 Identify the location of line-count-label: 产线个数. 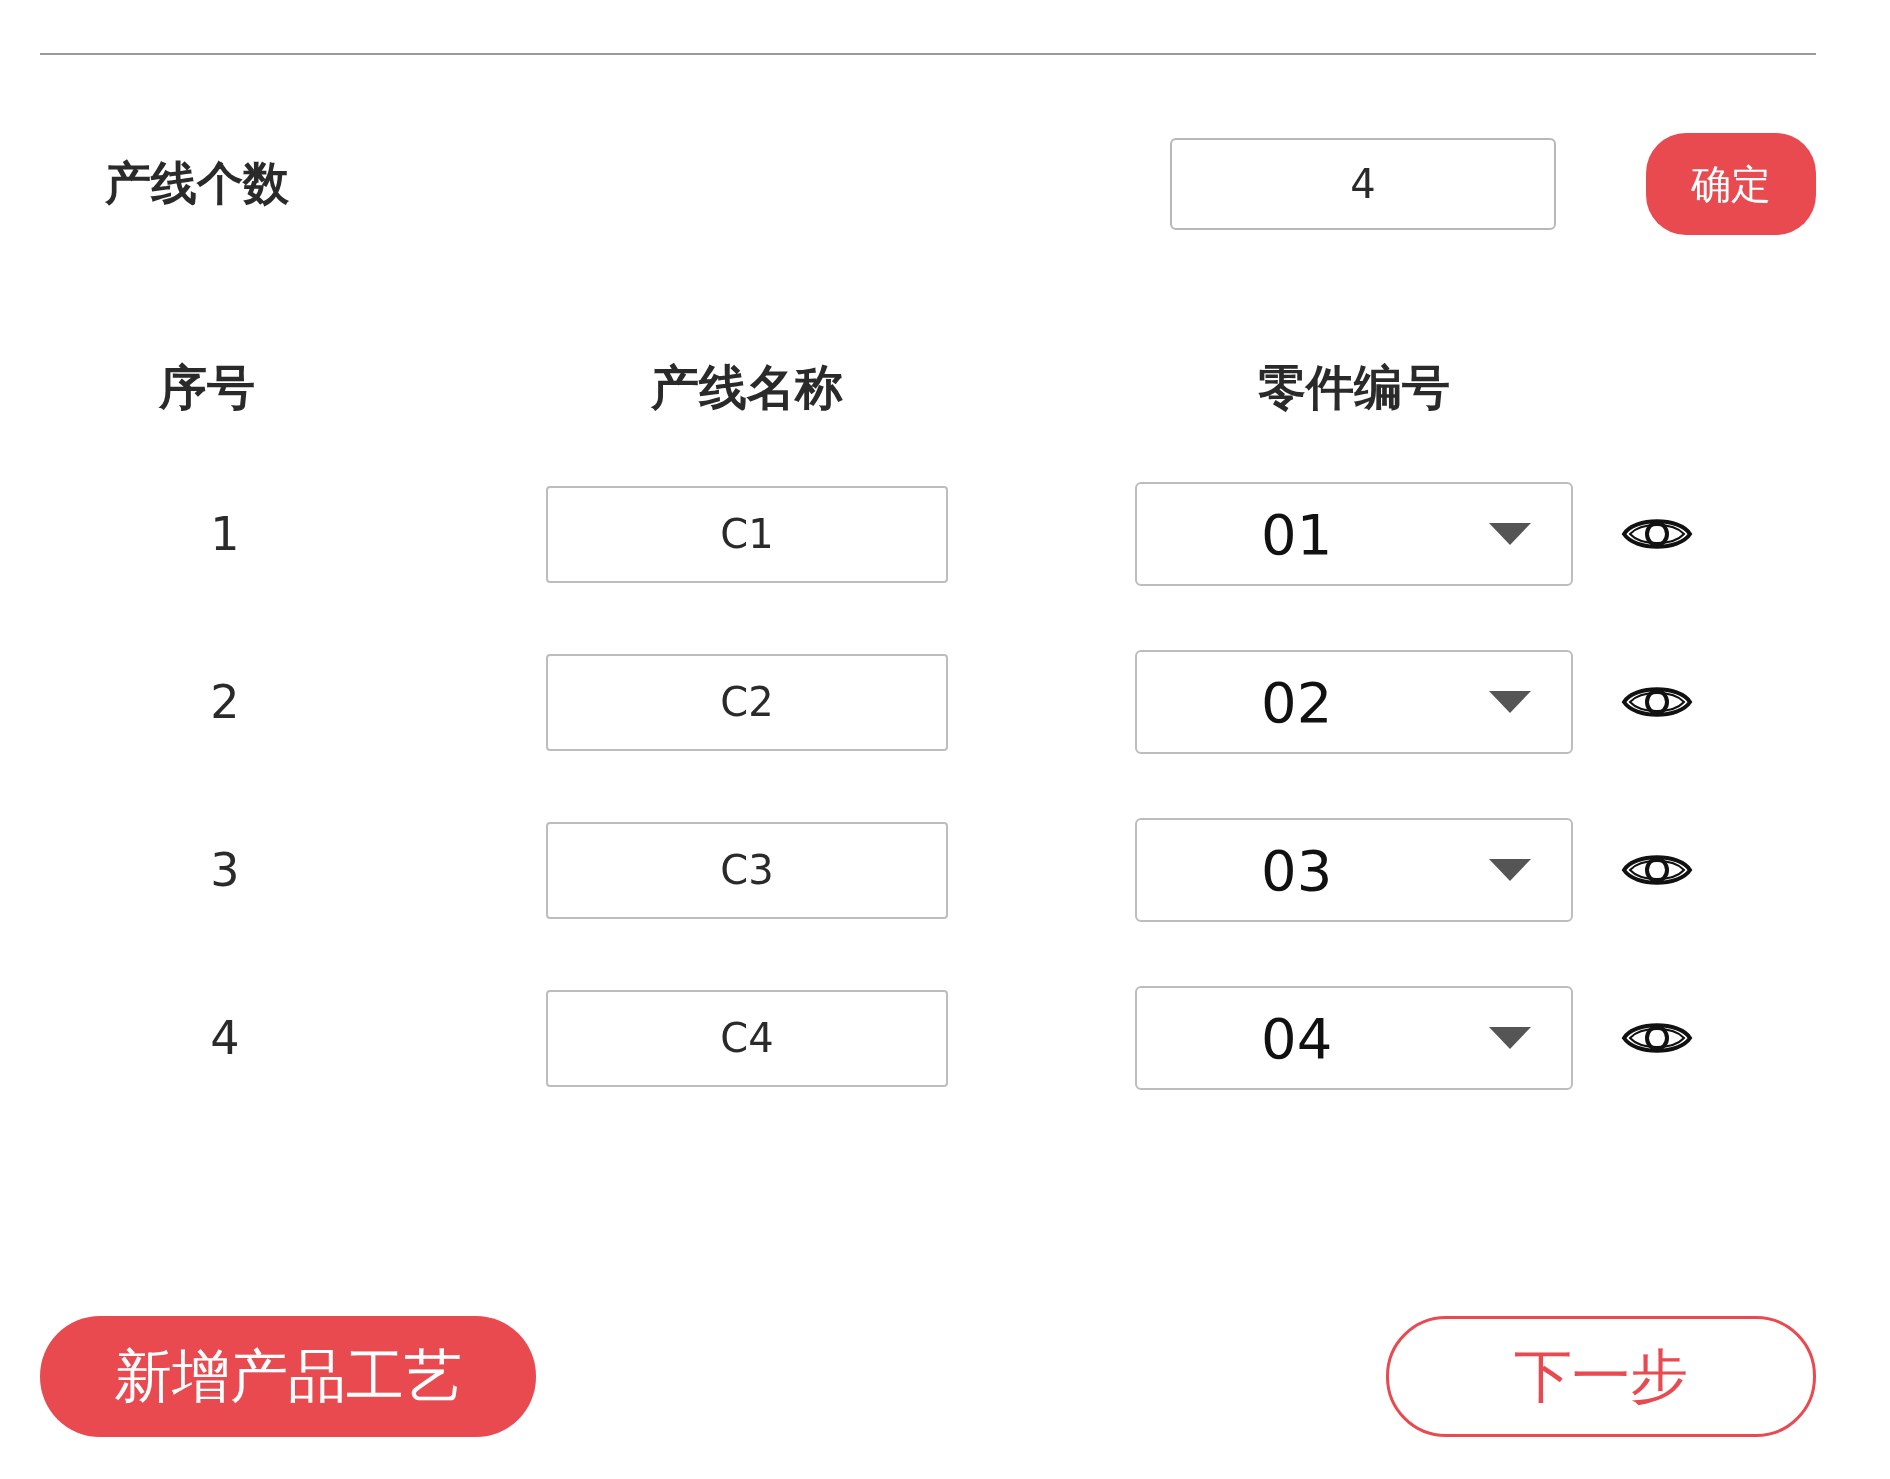
(197, 183).